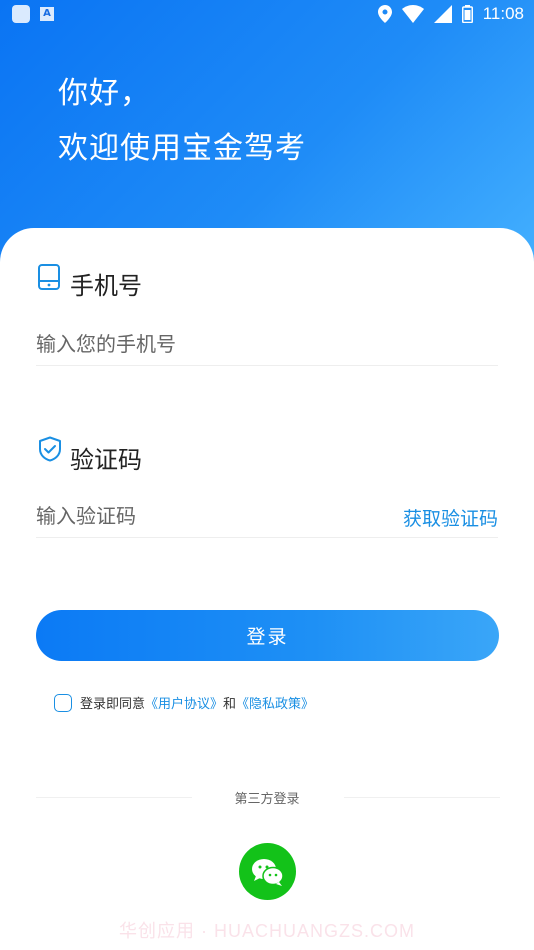 The image size is (534, 950). What do you see at coordinates (450, 517) in the screenshot?
I see `get-code-button: 获取验证码` at bounding box center [450, 517].